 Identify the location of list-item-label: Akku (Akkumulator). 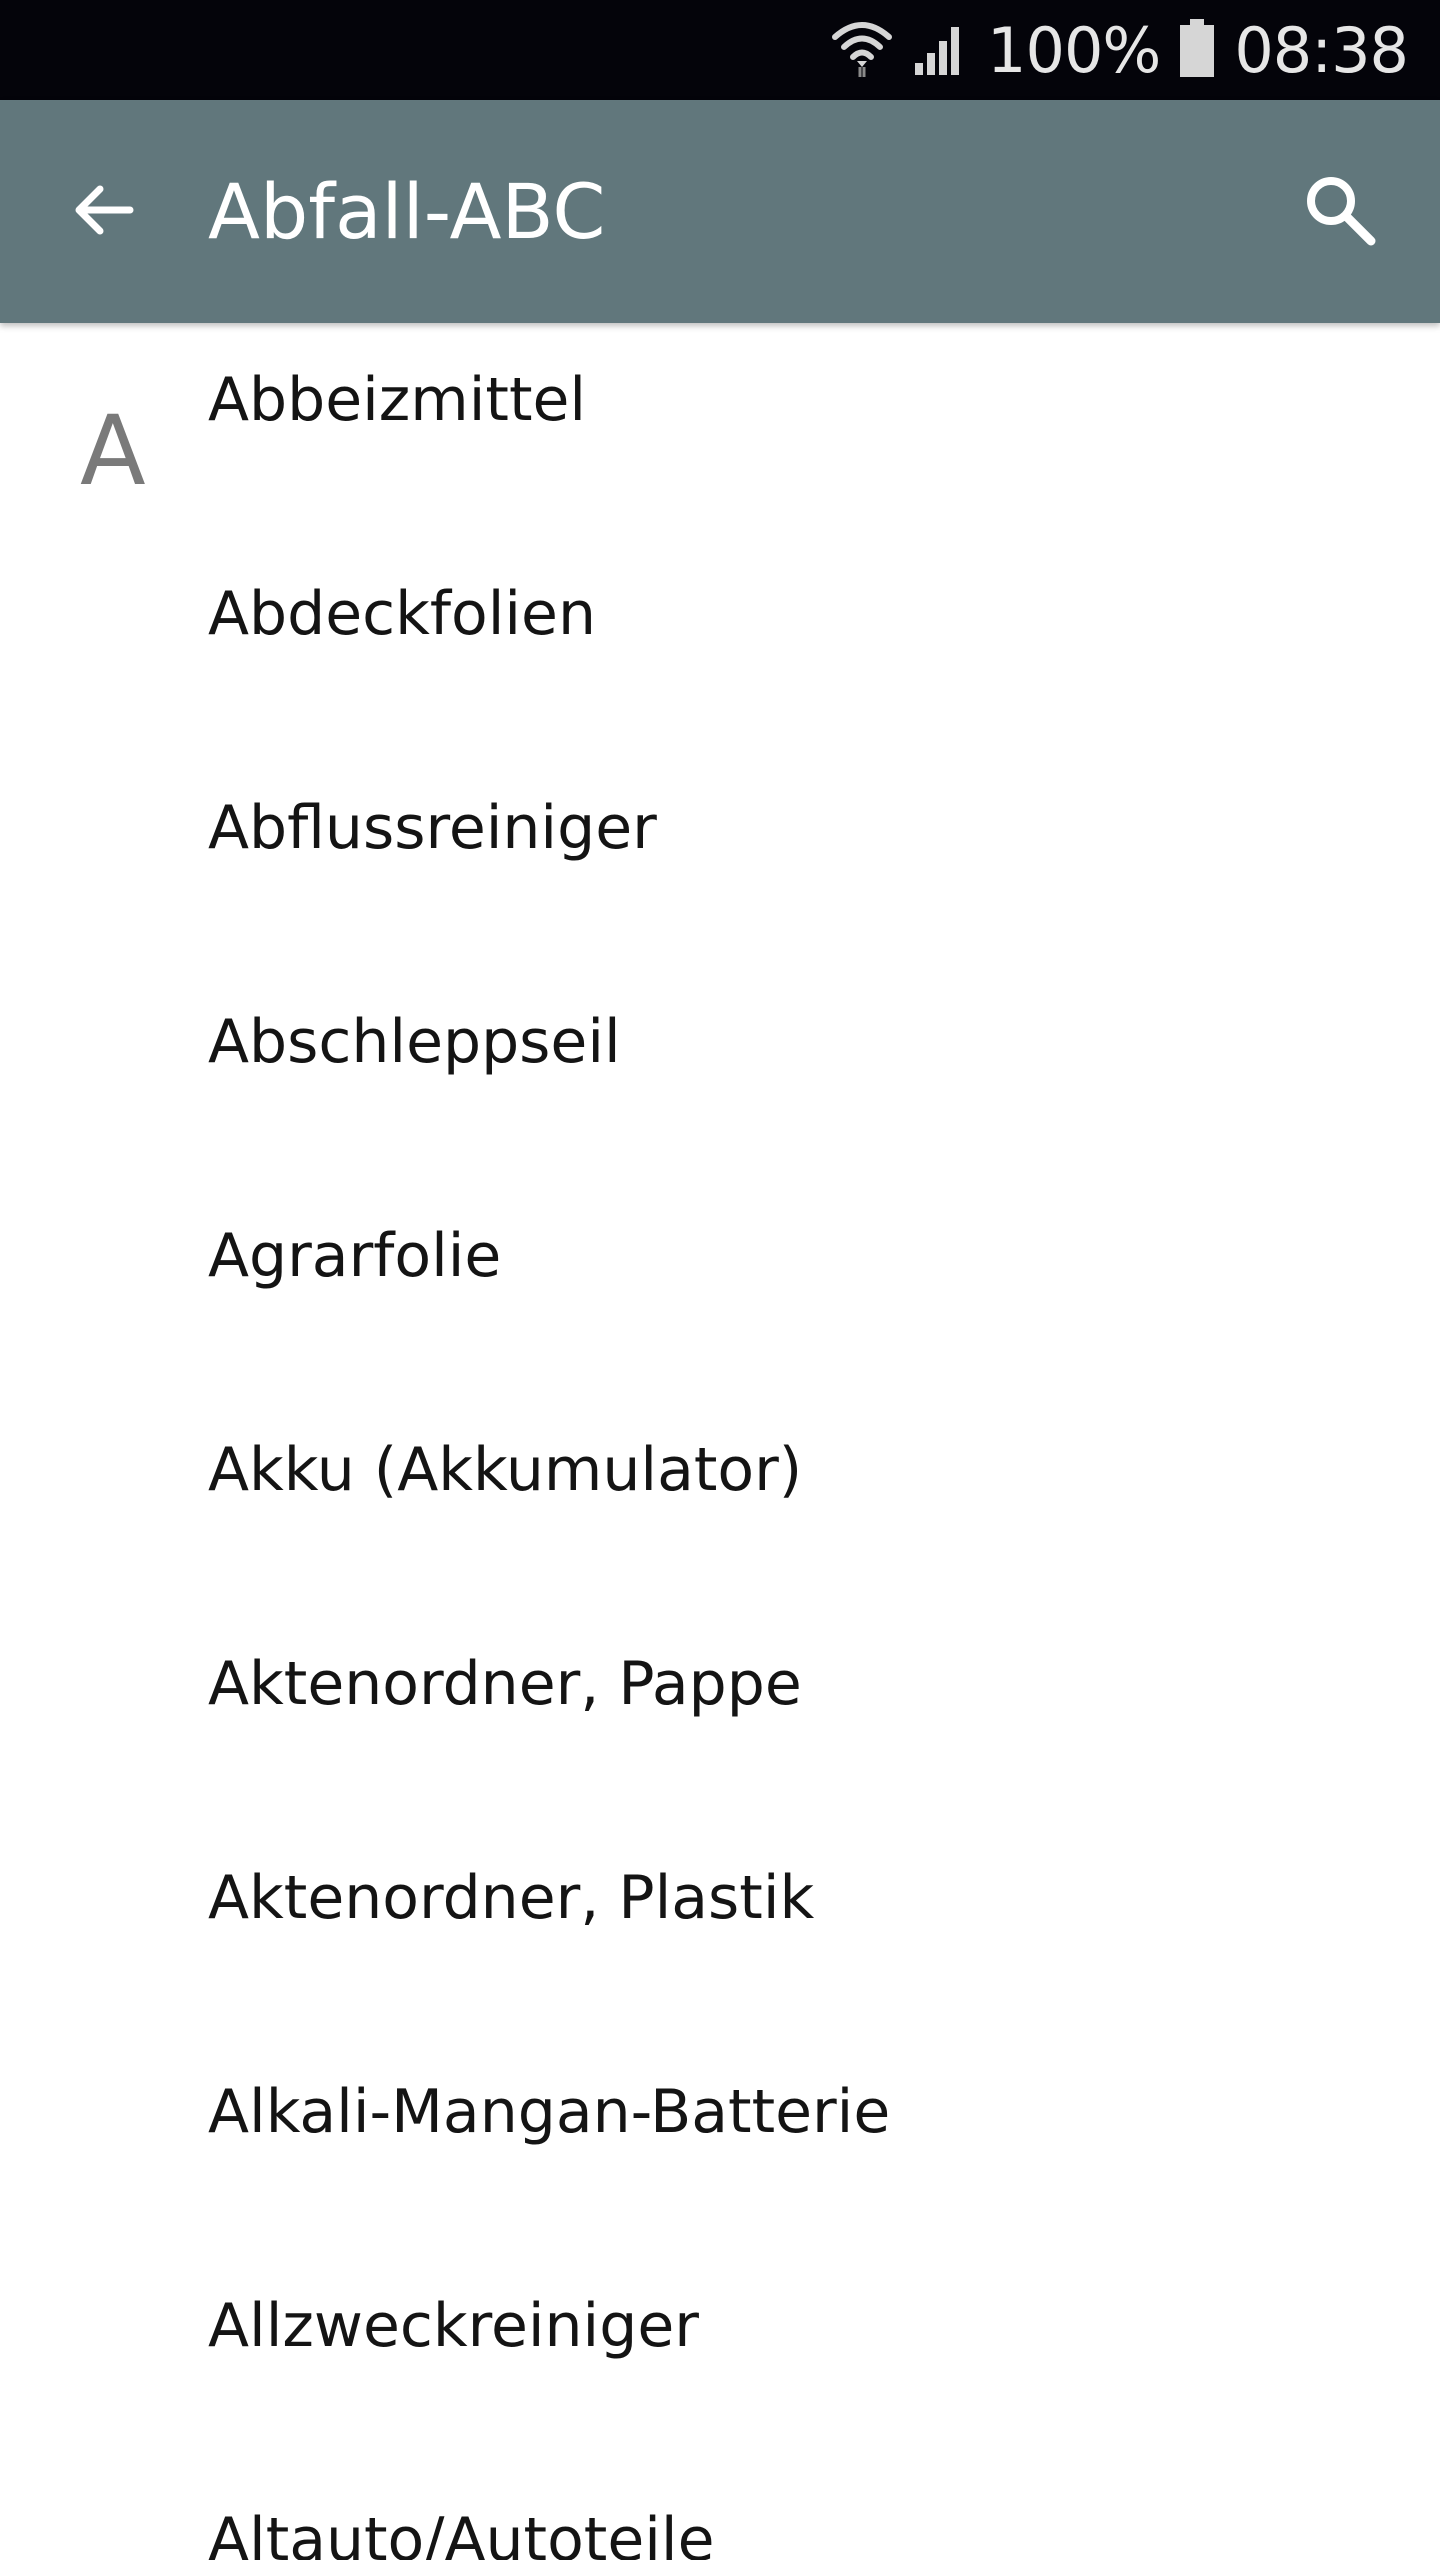
(505, 1470).